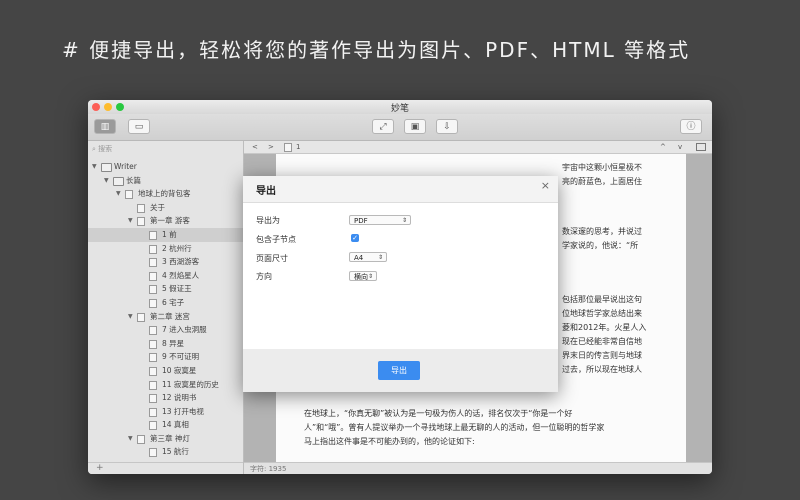 The image size is (800, 500). What do you see at coordinates (680, 147) in the screenshot?
I see `scroll-down-button: v` at bounding box center [680, 147].